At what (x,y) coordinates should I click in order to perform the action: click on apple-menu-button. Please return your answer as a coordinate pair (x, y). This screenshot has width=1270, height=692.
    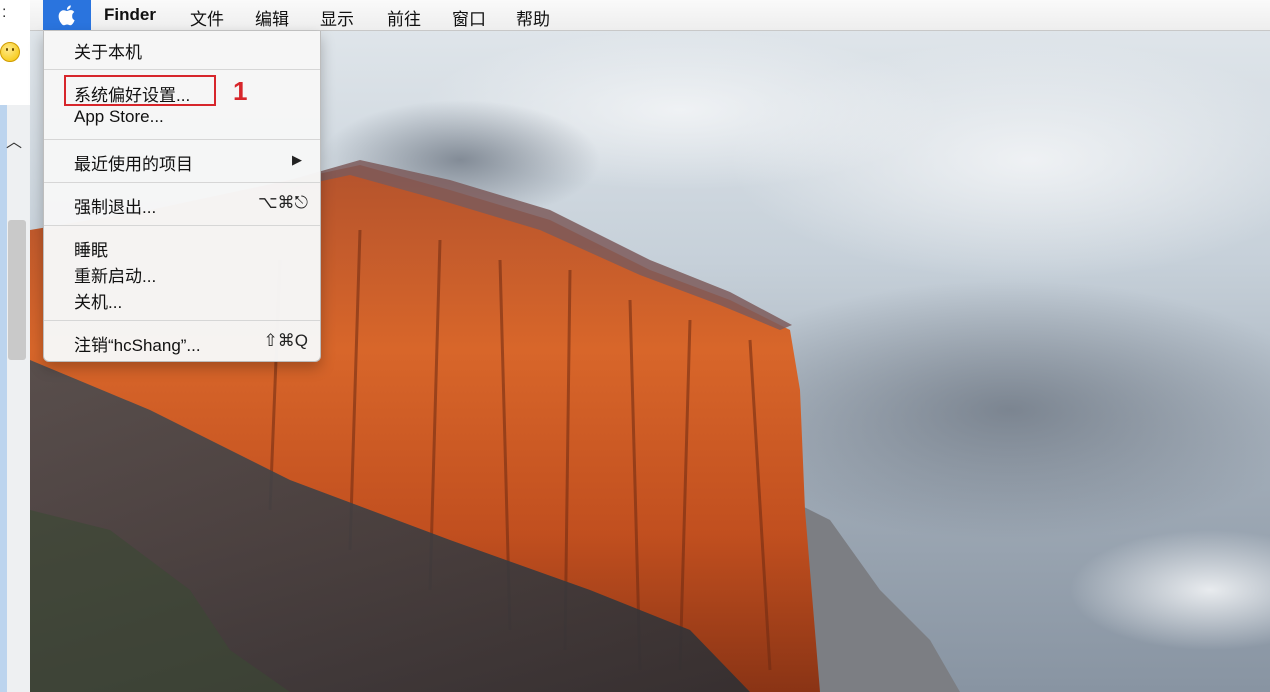
    Looking at the image, I should click on (67, 15).